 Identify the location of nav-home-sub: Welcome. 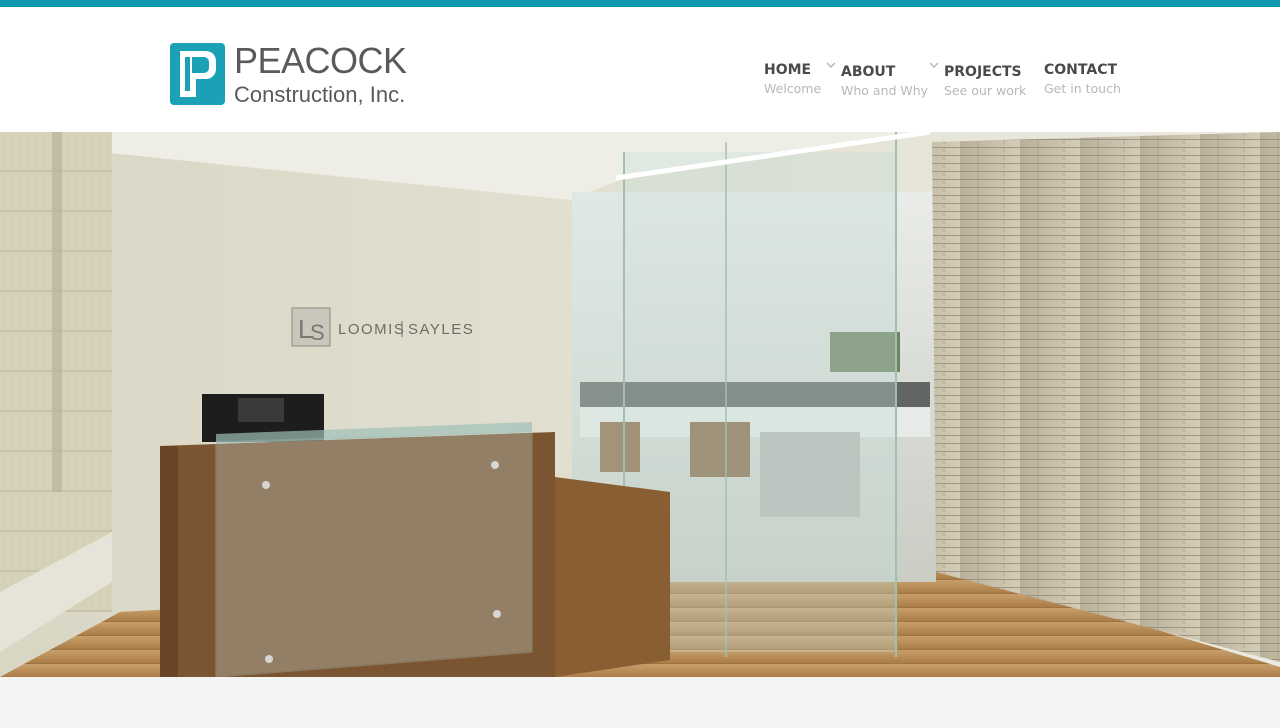
(793, 88).